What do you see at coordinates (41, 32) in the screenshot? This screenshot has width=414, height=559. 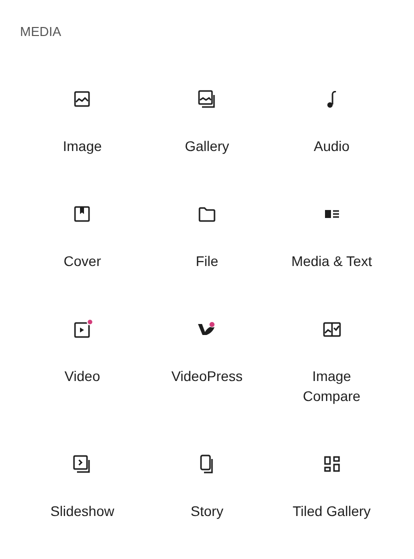 I see `section-title: MEDIA` at bounding box center [41, 32].